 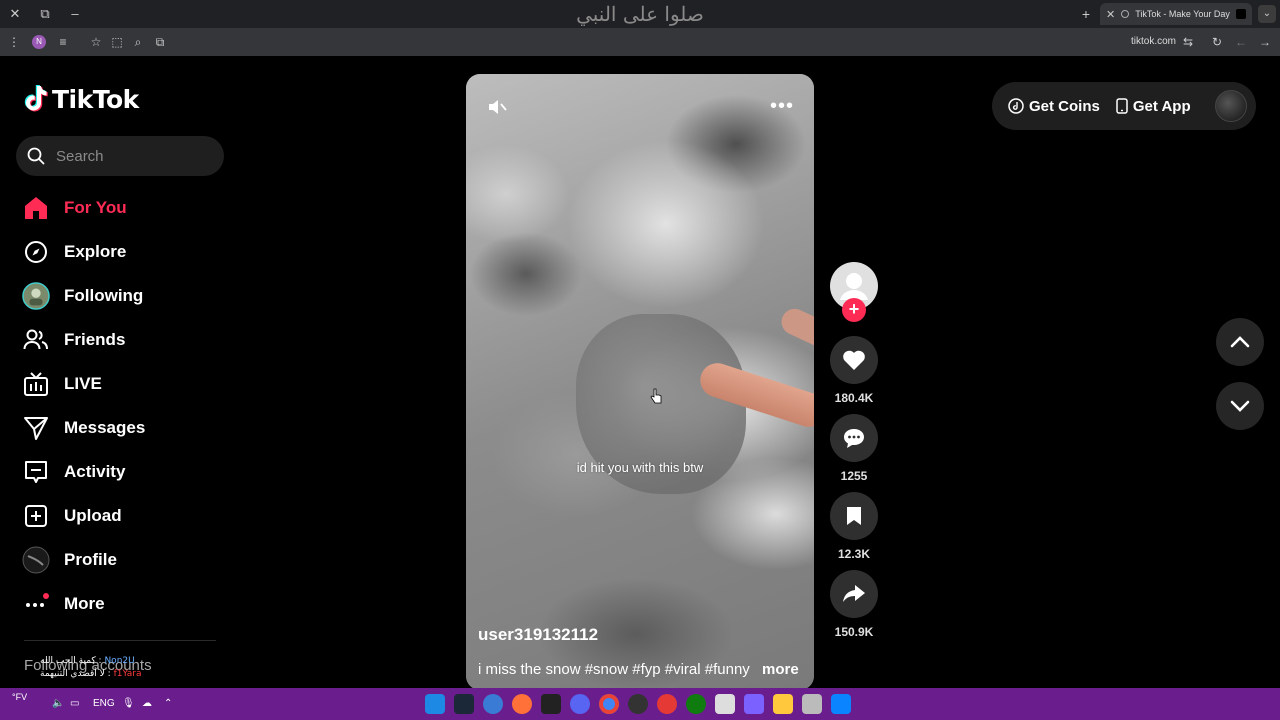 What do you see at coordinates (105, 427) in the screenshot?
I see `sidebar-item-label: Messages` at bounding box center [105, 427].